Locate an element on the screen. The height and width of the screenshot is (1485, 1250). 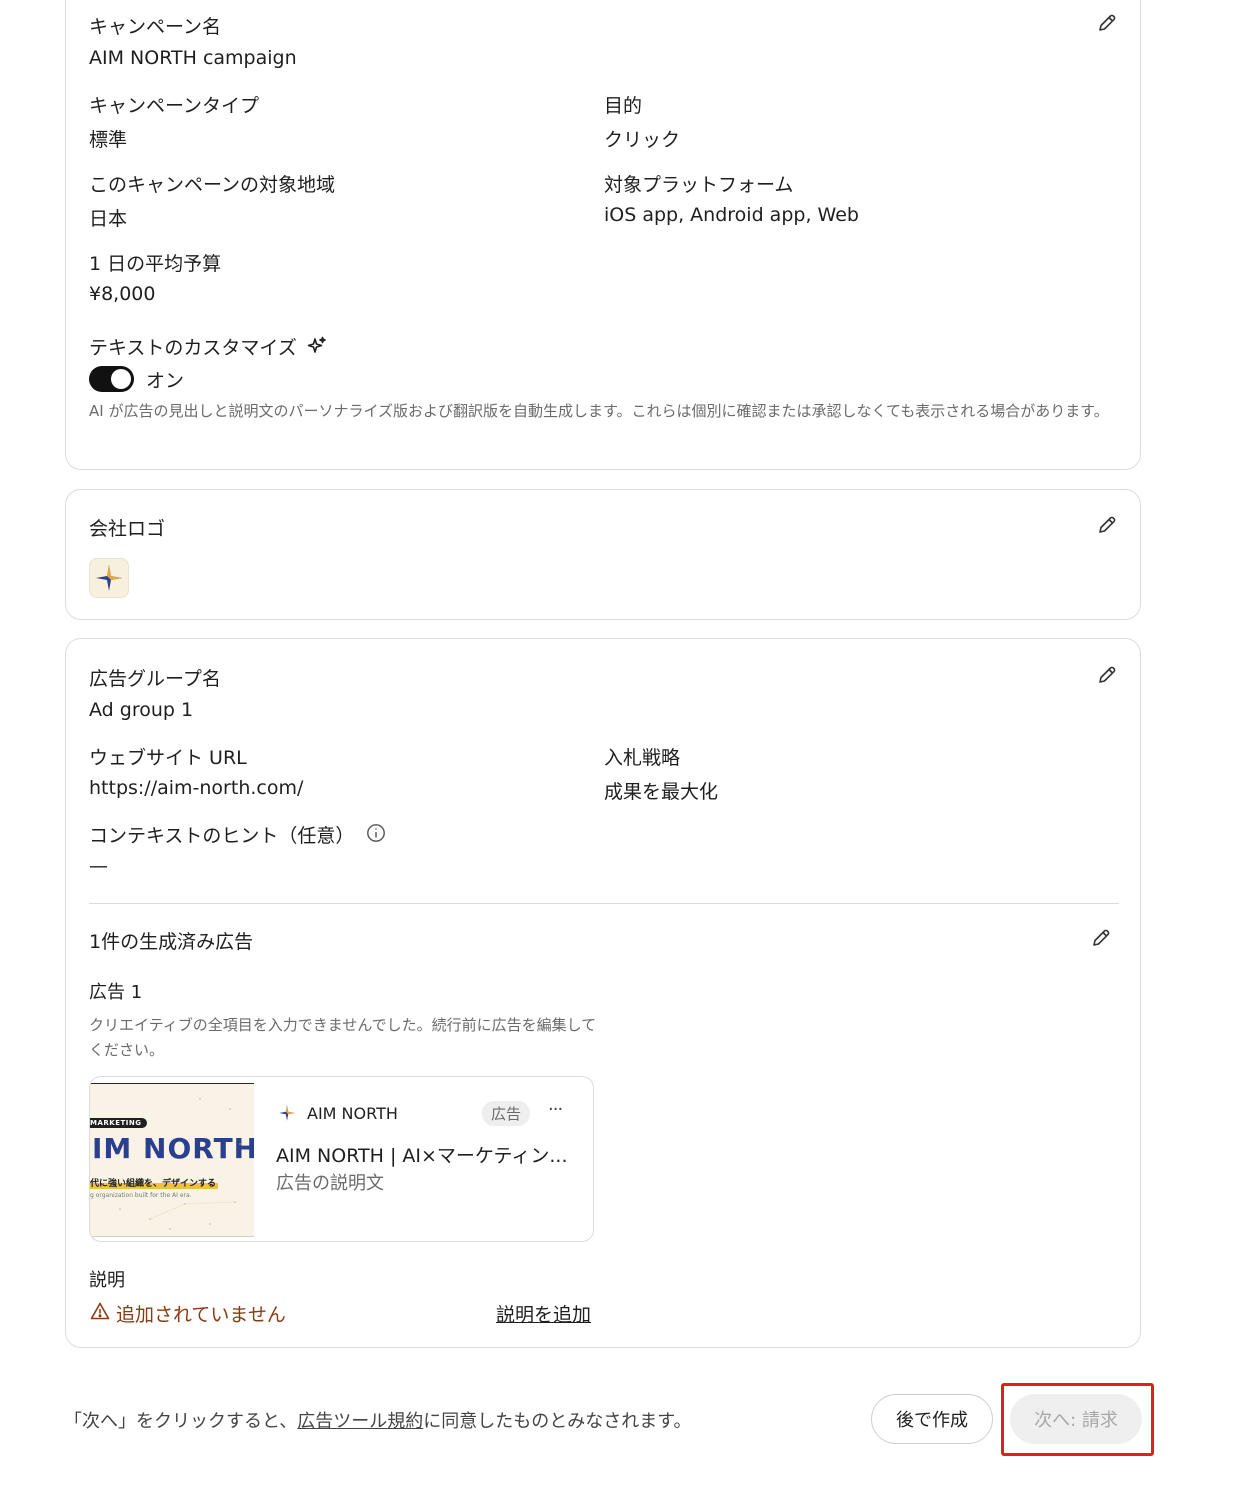
website-url-label: ウェブサイト URL is located at coordinates (168, 758).